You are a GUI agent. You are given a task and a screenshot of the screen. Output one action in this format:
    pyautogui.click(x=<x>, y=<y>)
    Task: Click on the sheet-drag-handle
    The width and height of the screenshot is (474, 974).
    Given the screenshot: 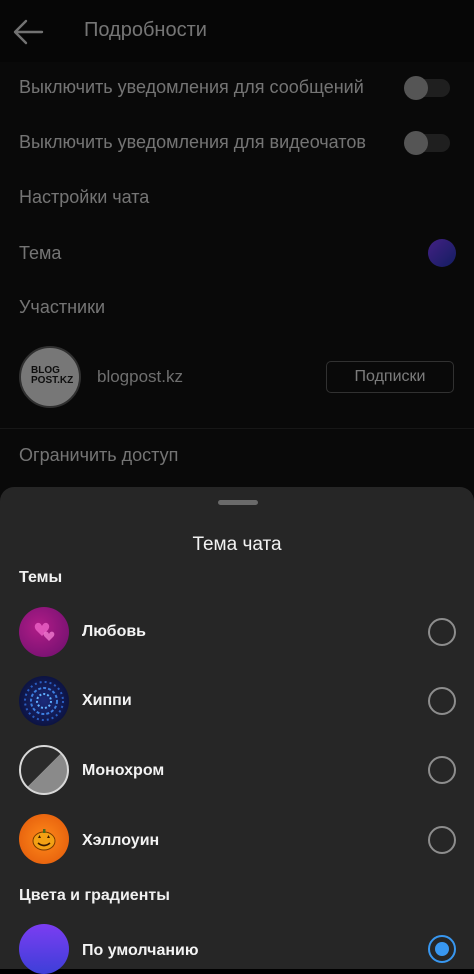 What is the action you would take?
    pyautogui.click(x=238, y=502)
    